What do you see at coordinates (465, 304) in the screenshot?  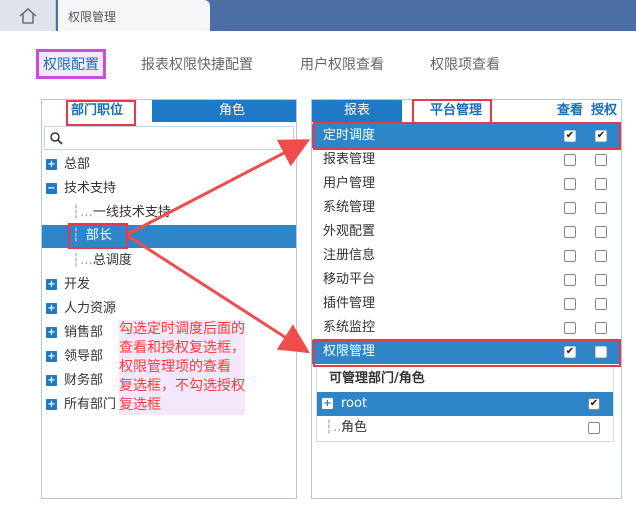 I see `permission-row: 插件管理` at bounding box center [465, 304].